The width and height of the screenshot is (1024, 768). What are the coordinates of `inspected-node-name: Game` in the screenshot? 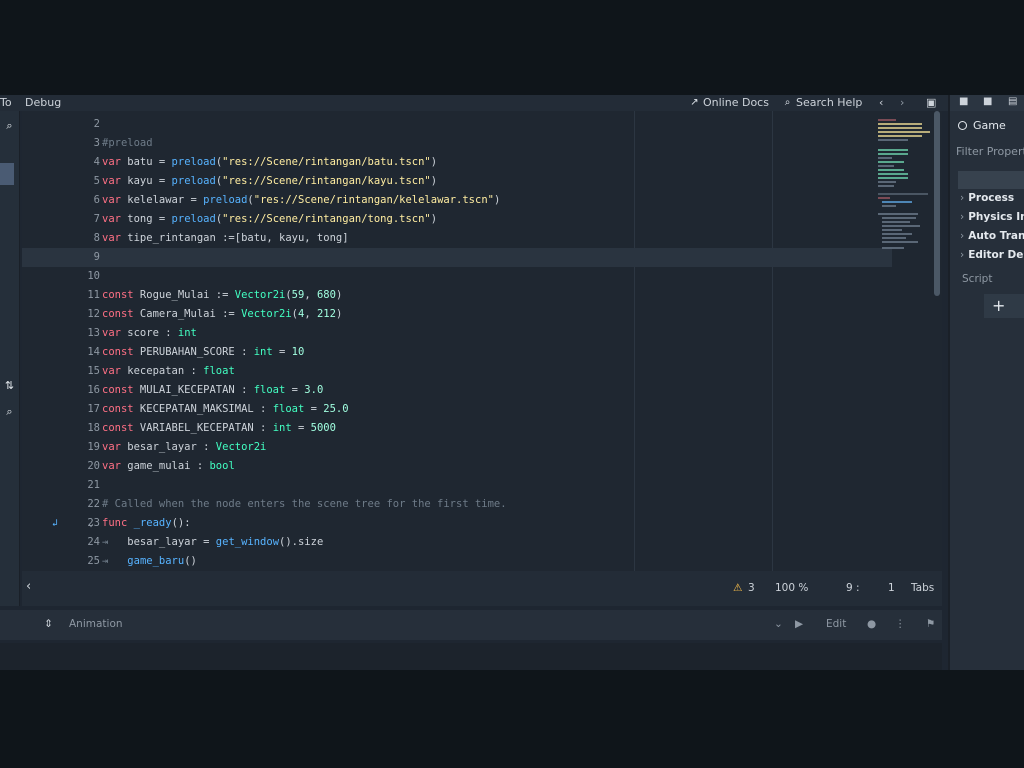 It's located at (989, 125).